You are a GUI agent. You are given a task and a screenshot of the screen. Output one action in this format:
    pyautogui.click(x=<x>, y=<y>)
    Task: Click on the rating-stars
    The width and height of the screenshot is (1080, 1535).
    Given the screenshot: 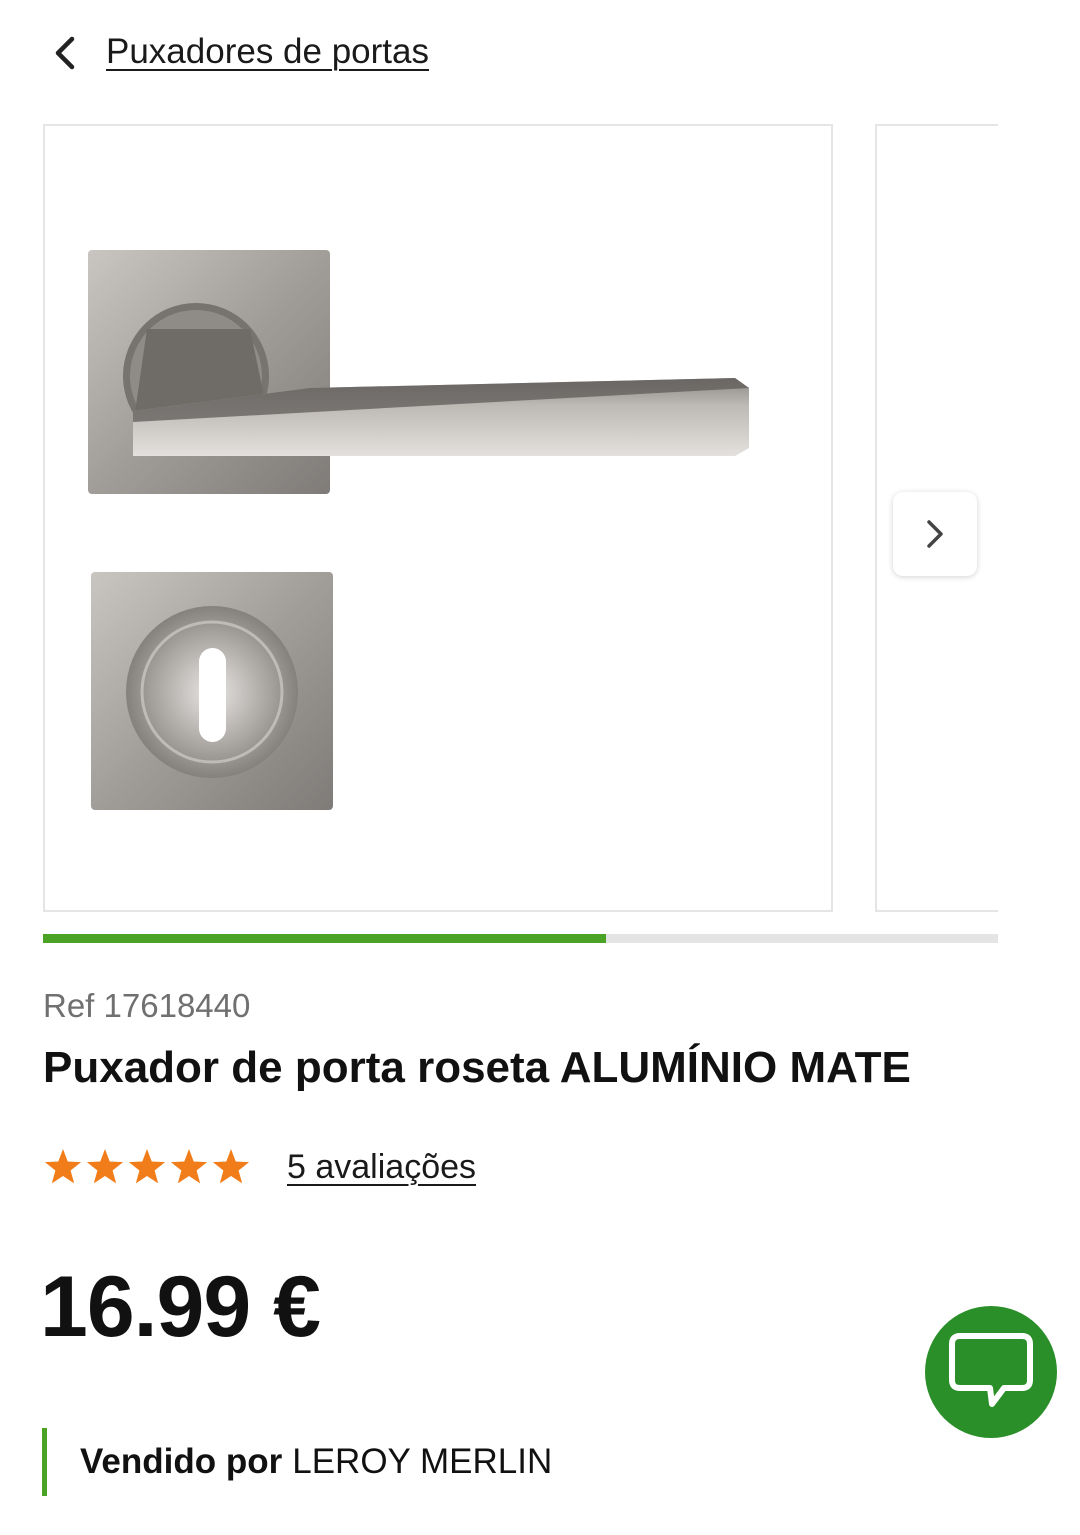 What is the action you would take?
    pyautogui.click(x=147, y=1167)
    